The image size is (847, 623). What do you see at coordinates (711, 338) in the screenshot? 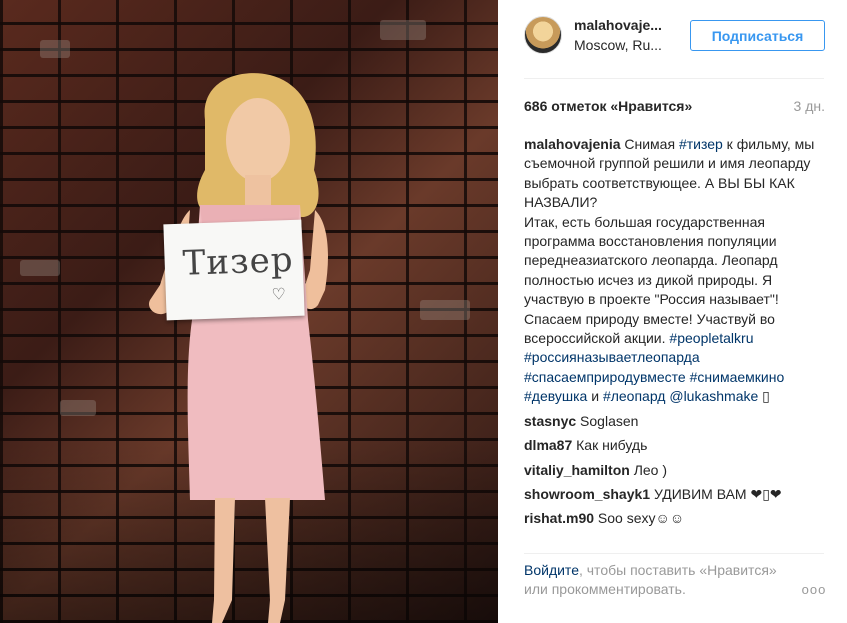
I see `hashtag-link: #peopletalkru` at bounding box center [711, 338].